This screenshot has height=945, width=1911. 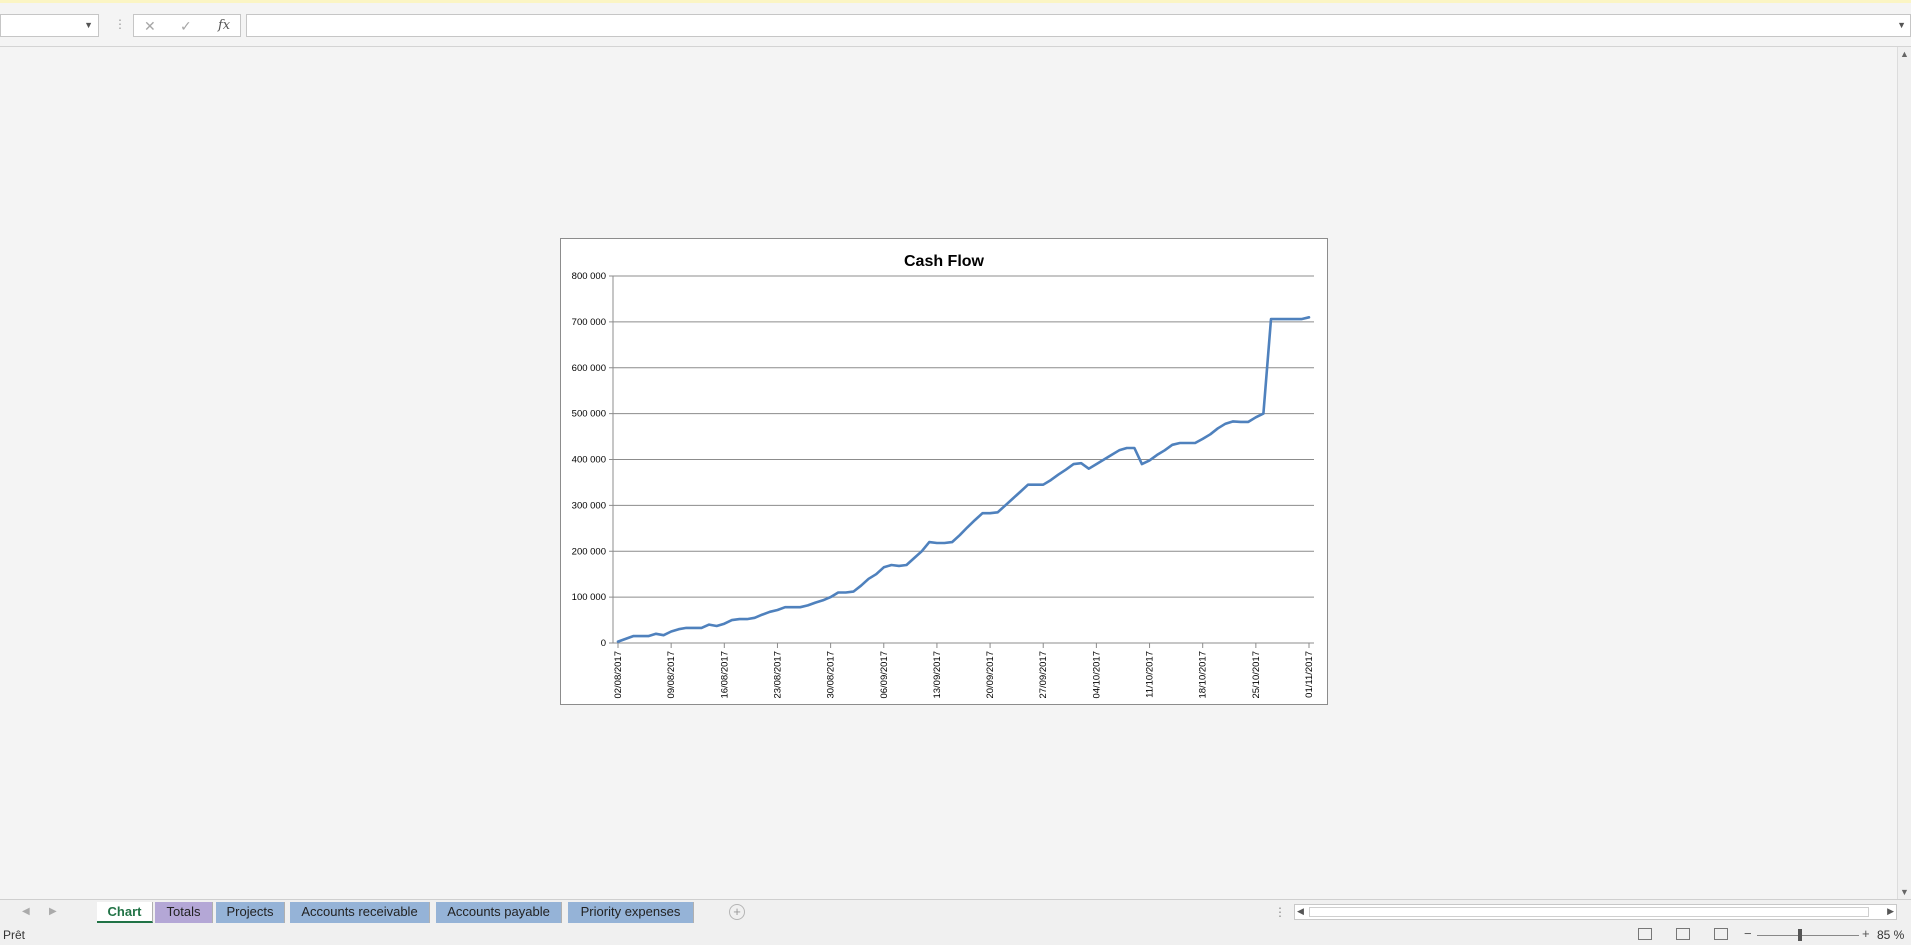 I want to click on zoom-out-icon: −, so click(x=1748, y=933).